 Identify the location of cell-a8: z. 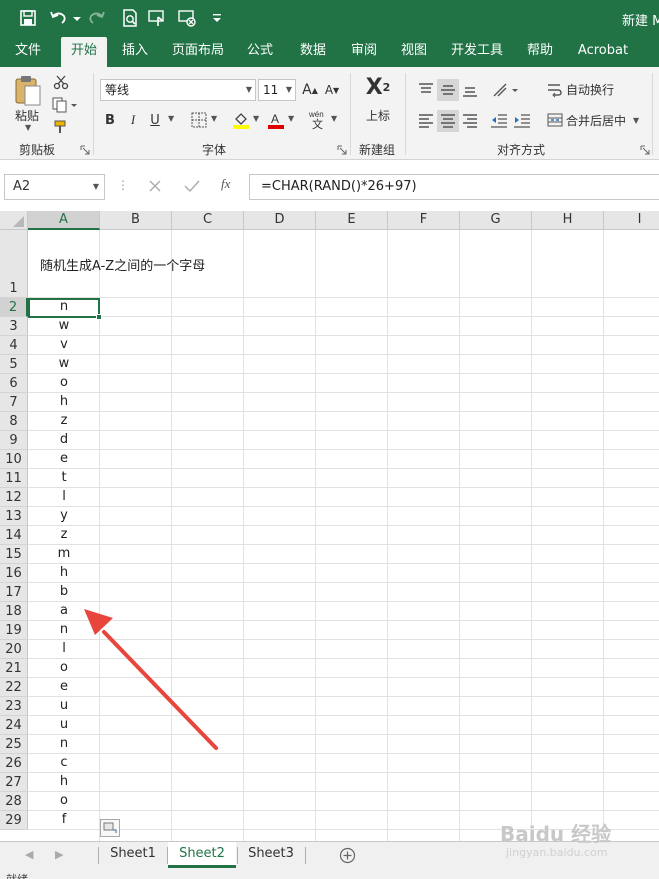
(64, 421).